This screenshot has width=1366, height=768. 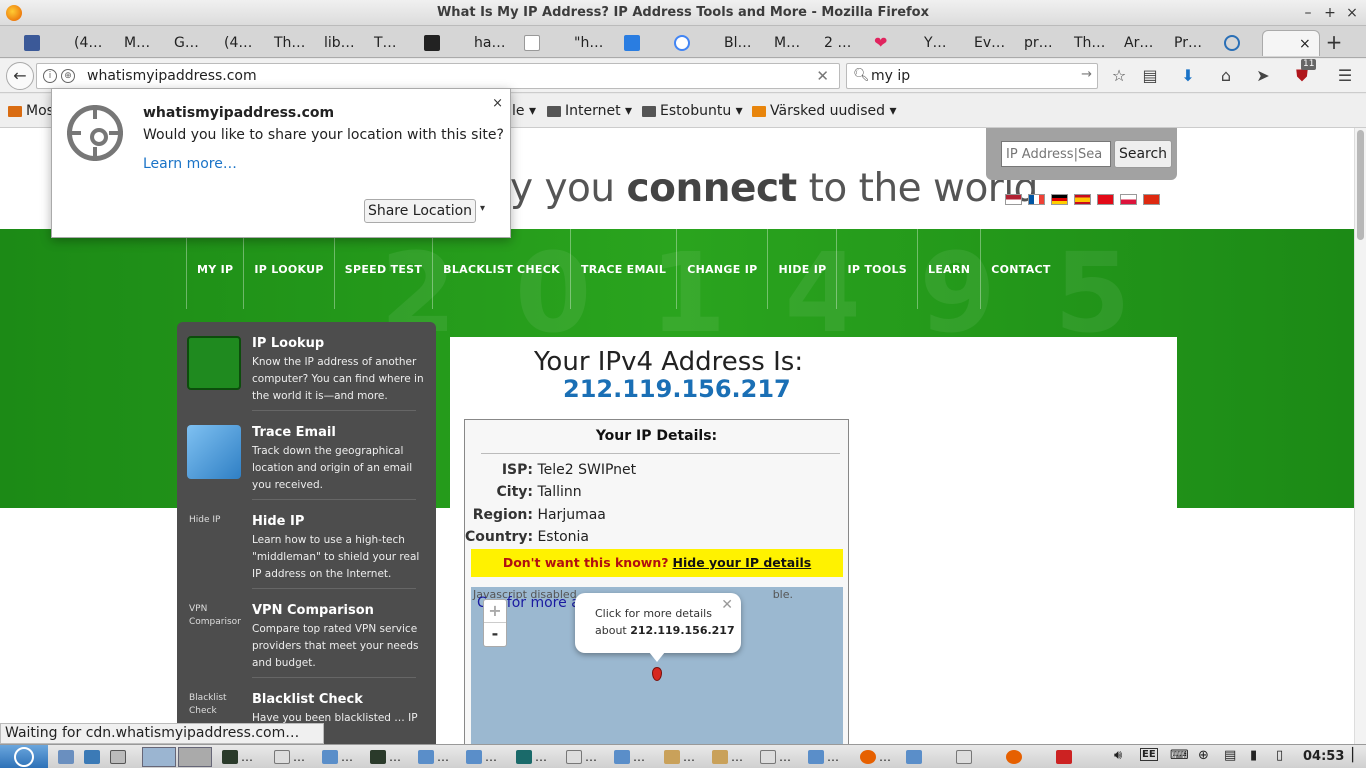 What do you see at coordinates (1330, 13) in the screenshot?
I see `maximize-button: +` at bounding box center [1330, 13].